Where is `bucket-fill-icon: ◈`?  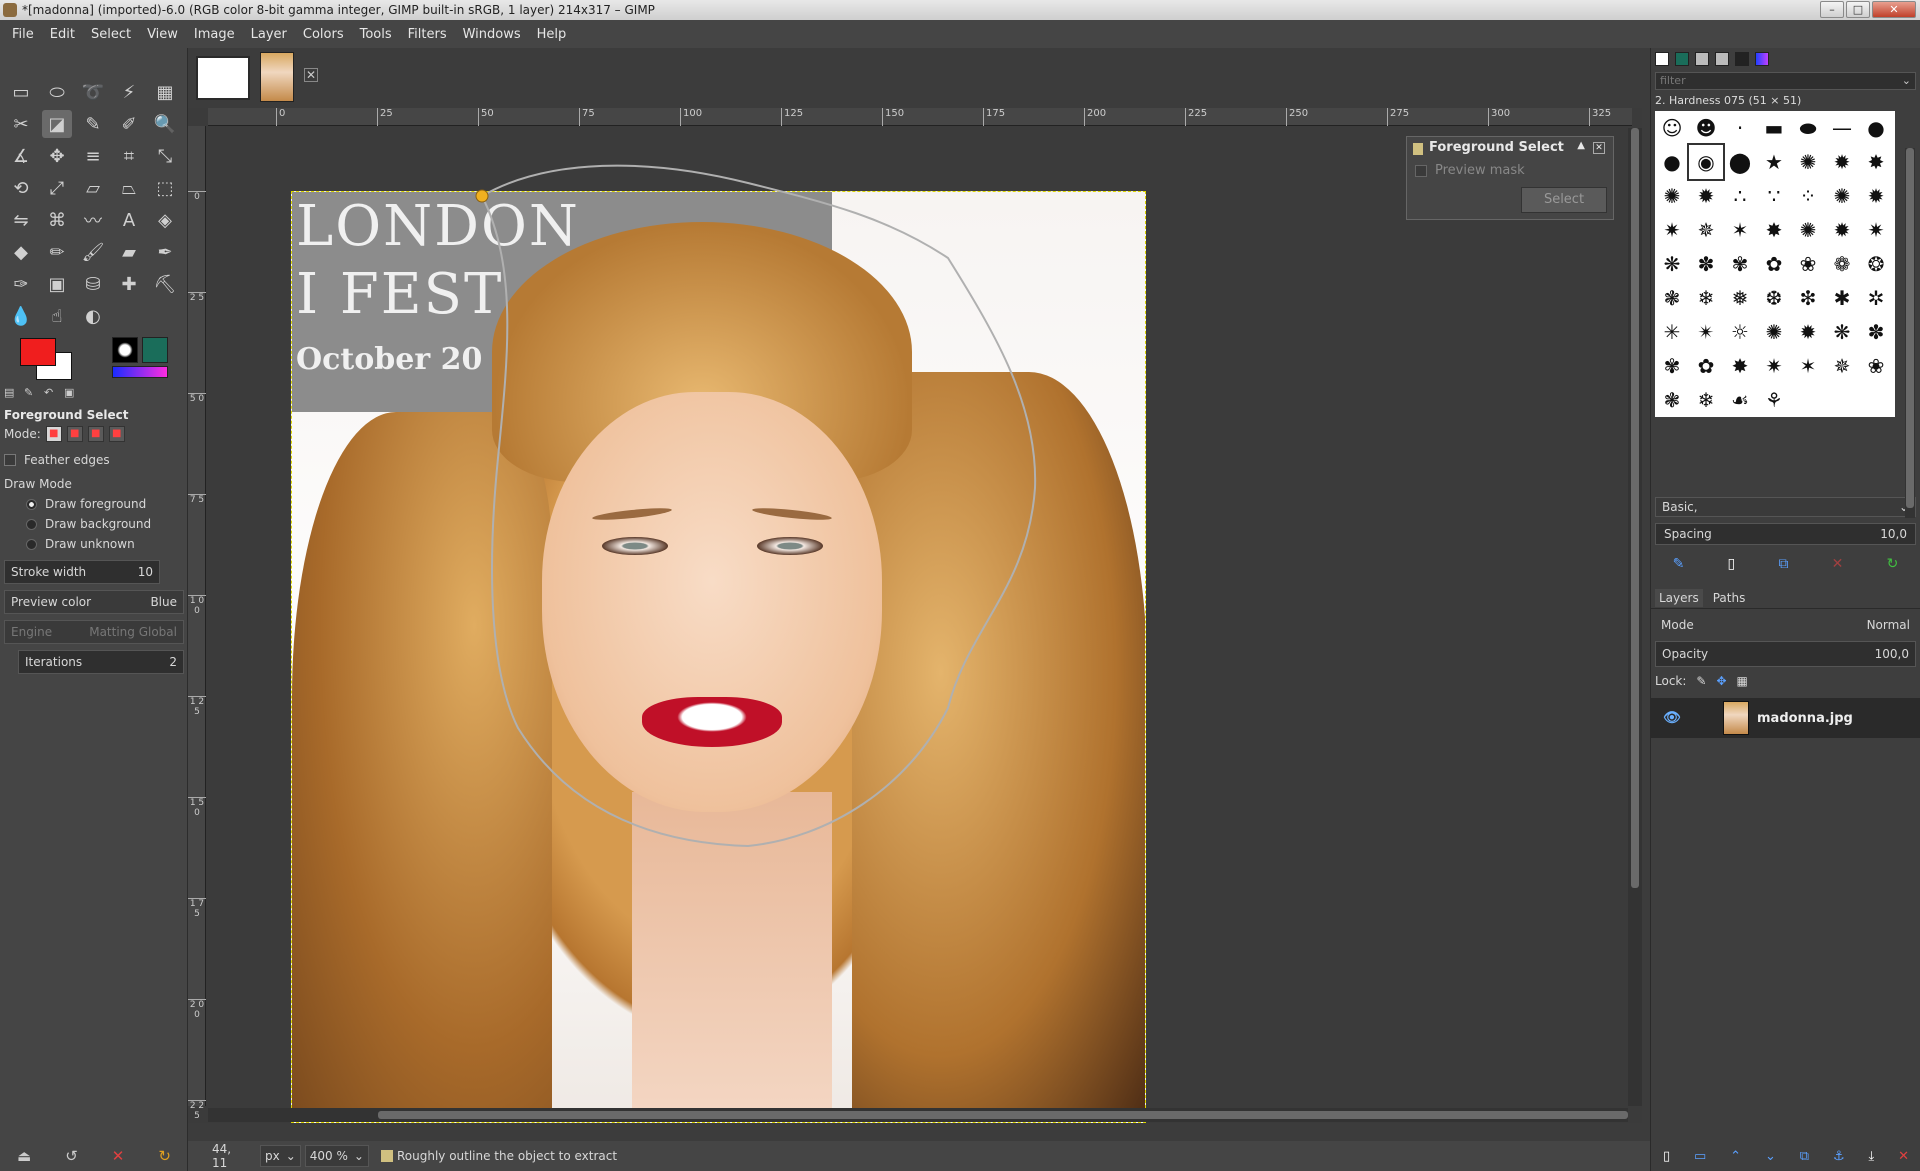 bucket-fill-icon: ◈ is located at coordinates (165, 220).